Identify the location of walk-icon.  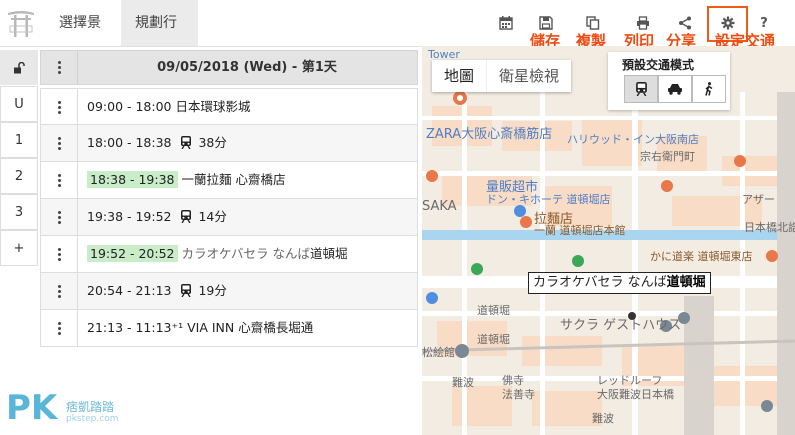
(709, 89).